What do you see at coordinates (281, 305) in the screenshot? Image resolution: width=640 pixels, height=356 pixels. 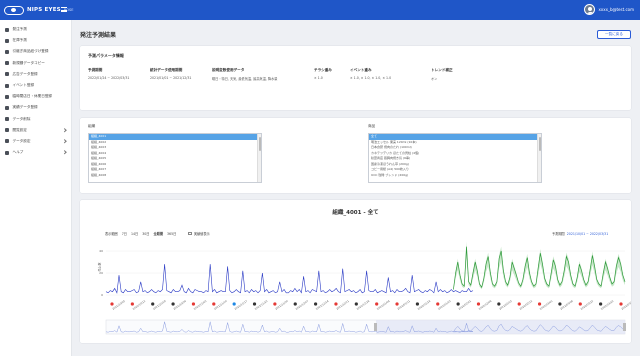 I see `event-date-label: 2021/11/30` at bounding box center [281, 305].